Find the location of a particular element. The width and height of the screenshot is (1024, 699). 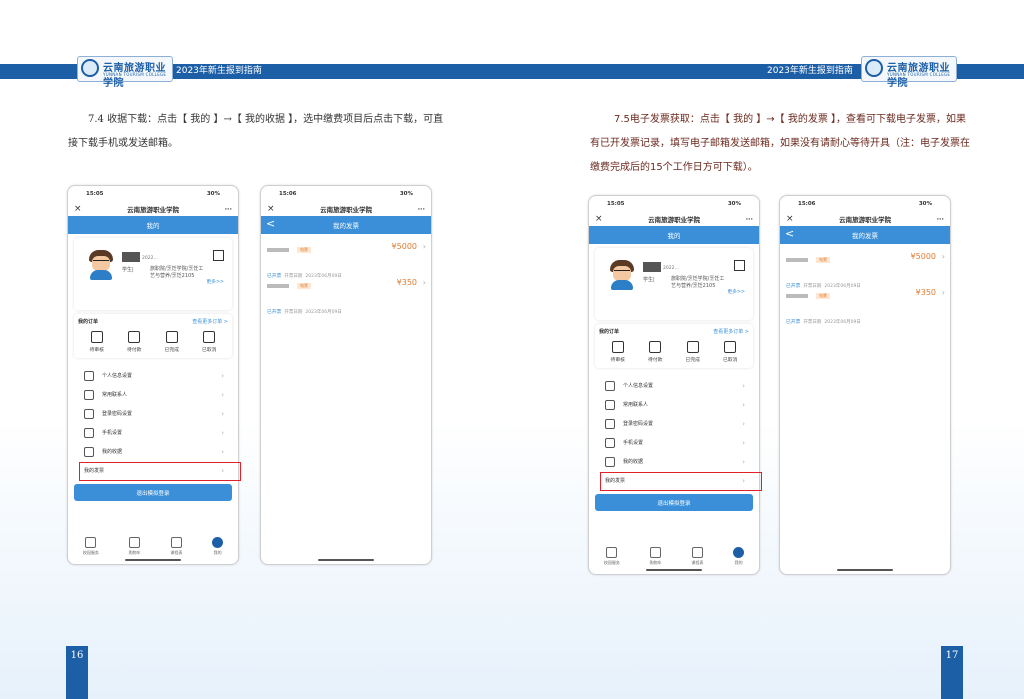

e-invoice-tag: 电票 is located at coordinates (304, 249).